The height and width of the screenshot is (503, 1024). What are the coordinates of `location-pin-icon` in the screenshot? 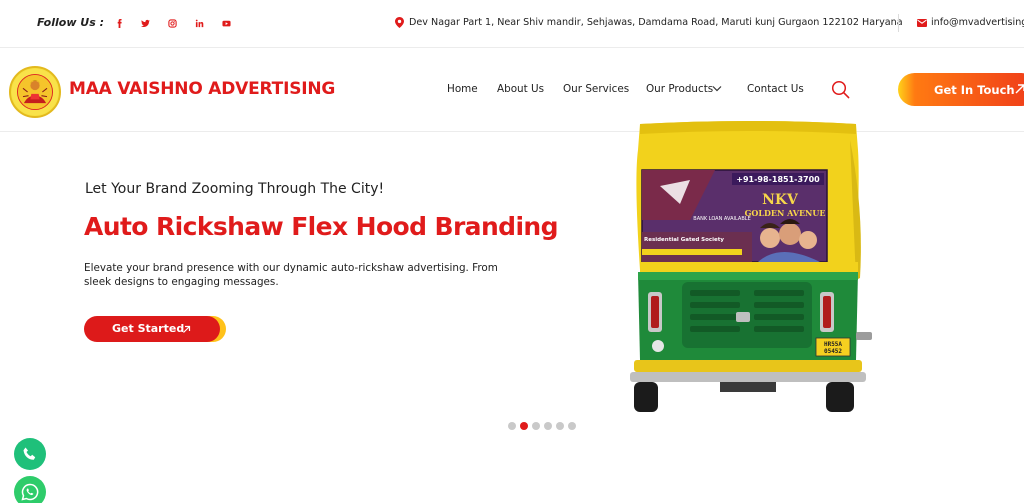 It's located at (399, 22).